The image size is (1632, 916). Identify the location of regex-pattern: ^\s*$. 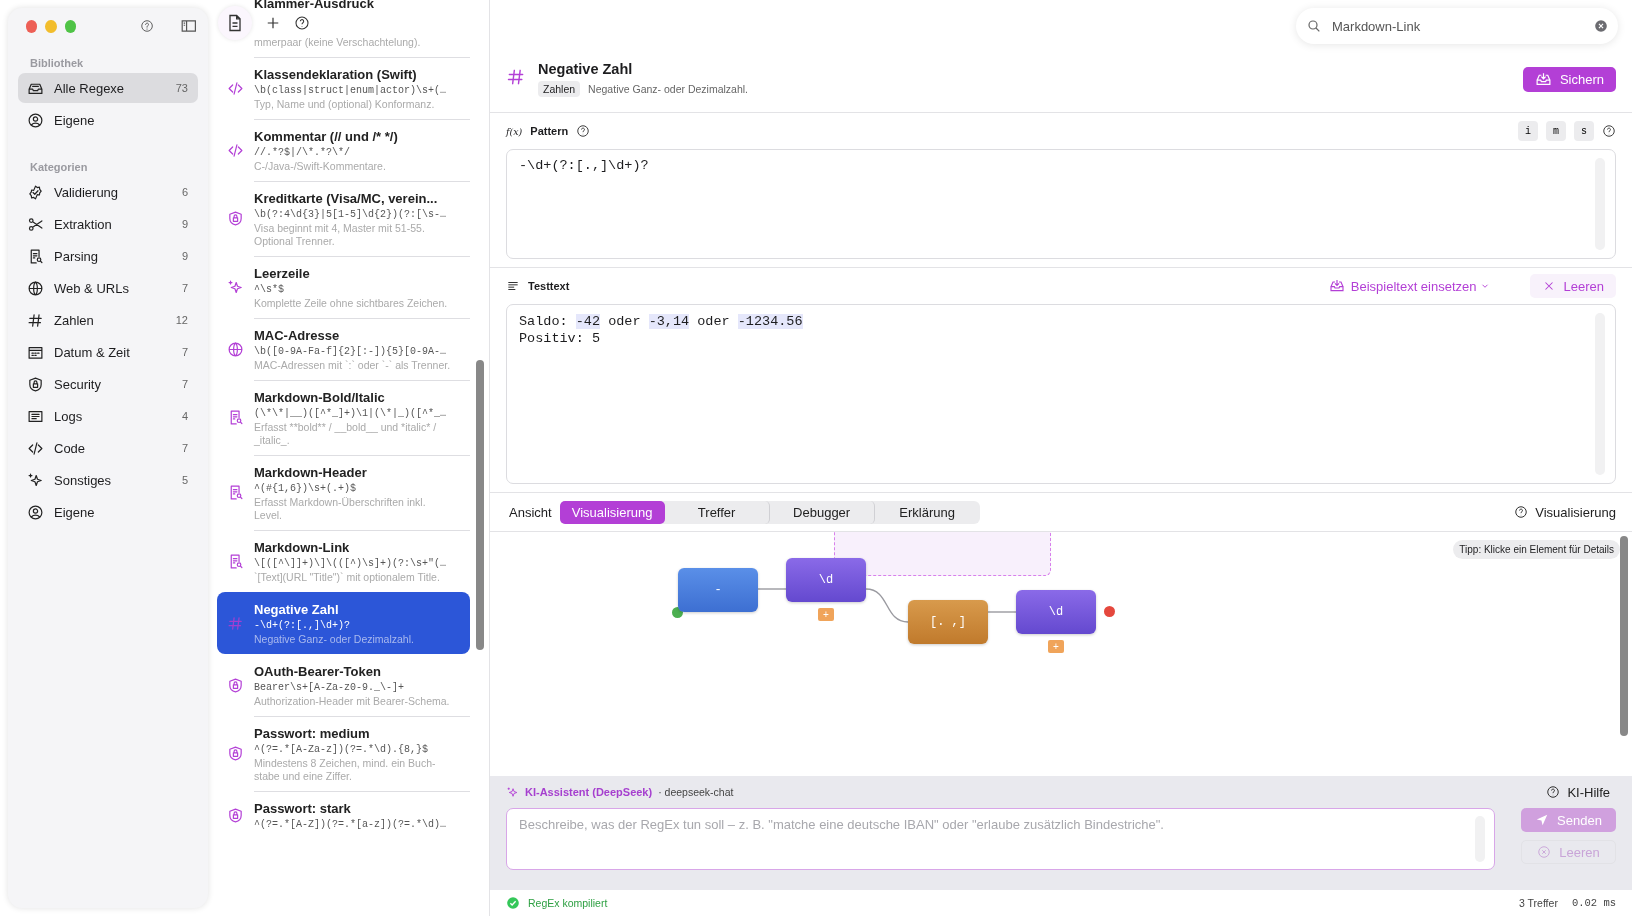
(269, 290).